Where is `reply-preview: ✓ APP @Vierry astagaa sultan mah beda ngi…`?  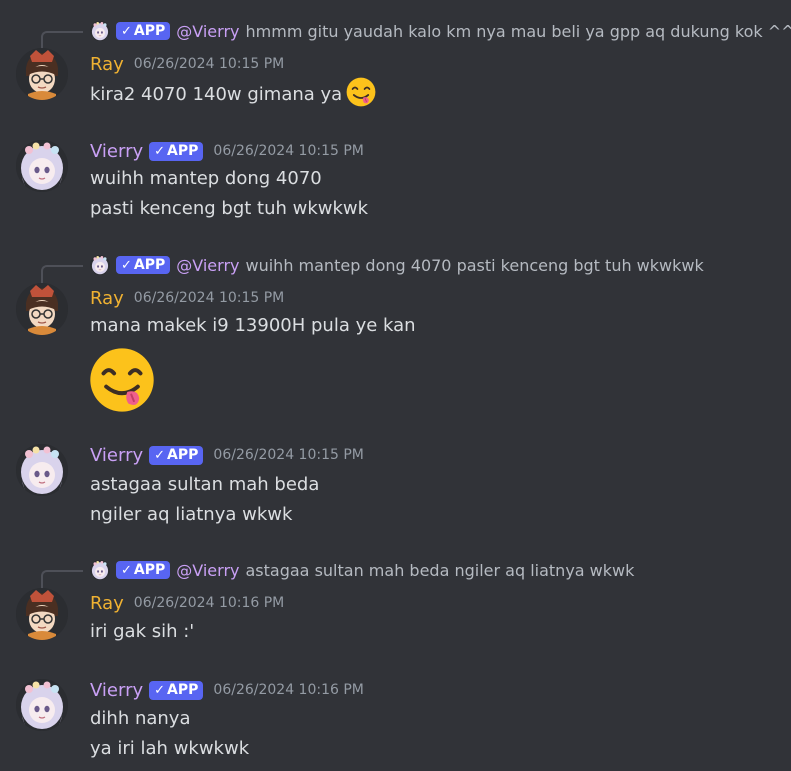
reply-preview: ✓ APP @Vierry astagaa sultan mah beda ngi… is located at coordinates (338, 576).